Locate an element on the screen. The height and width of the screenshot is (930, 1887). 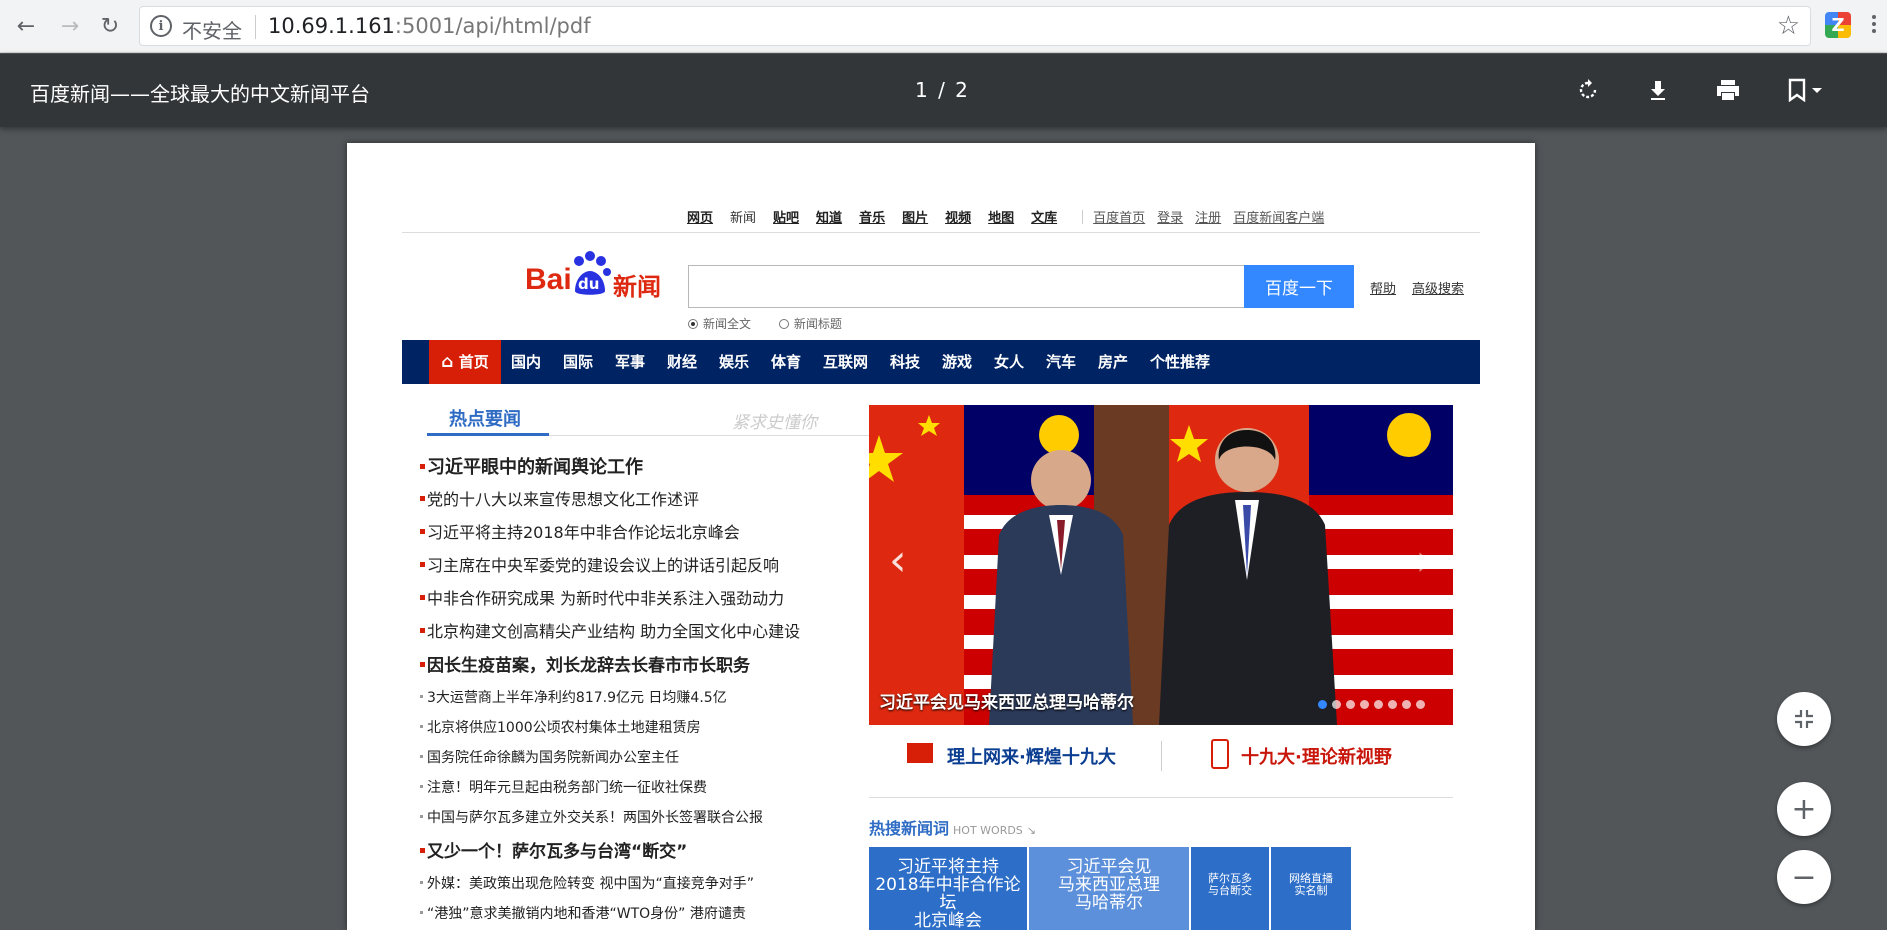
nav-music: 音乐 is located at coordinates (872, 216).